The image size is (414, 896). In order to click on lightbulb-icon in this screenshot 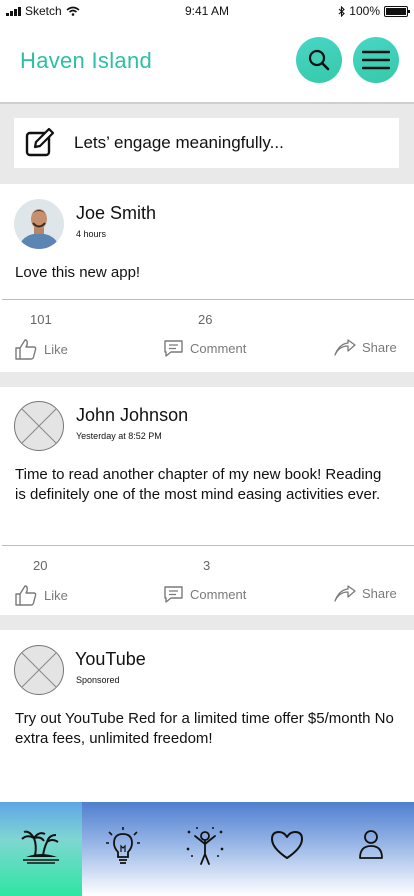, I will do `click(123, 845)`.